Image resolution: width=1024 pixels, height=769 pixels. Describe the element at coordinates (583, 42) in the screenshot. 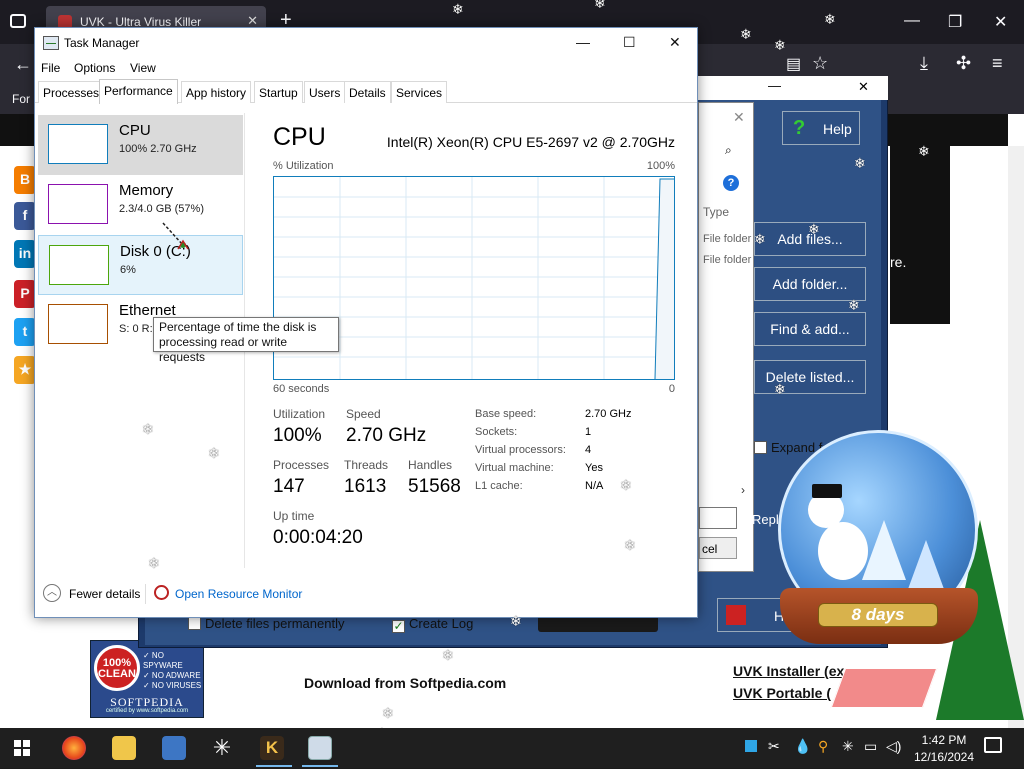

I see `tm-minimize-button: —` at that location.